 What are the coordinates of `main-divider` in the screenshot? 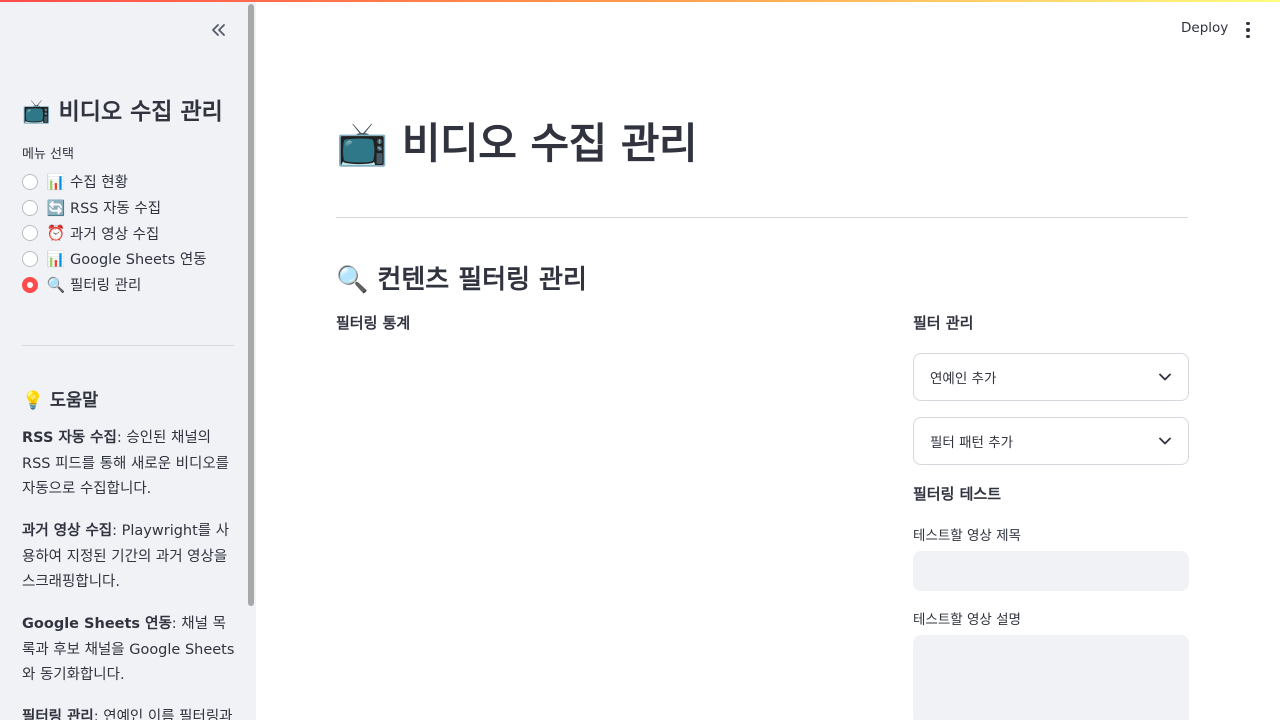 It's located at (762, 217).